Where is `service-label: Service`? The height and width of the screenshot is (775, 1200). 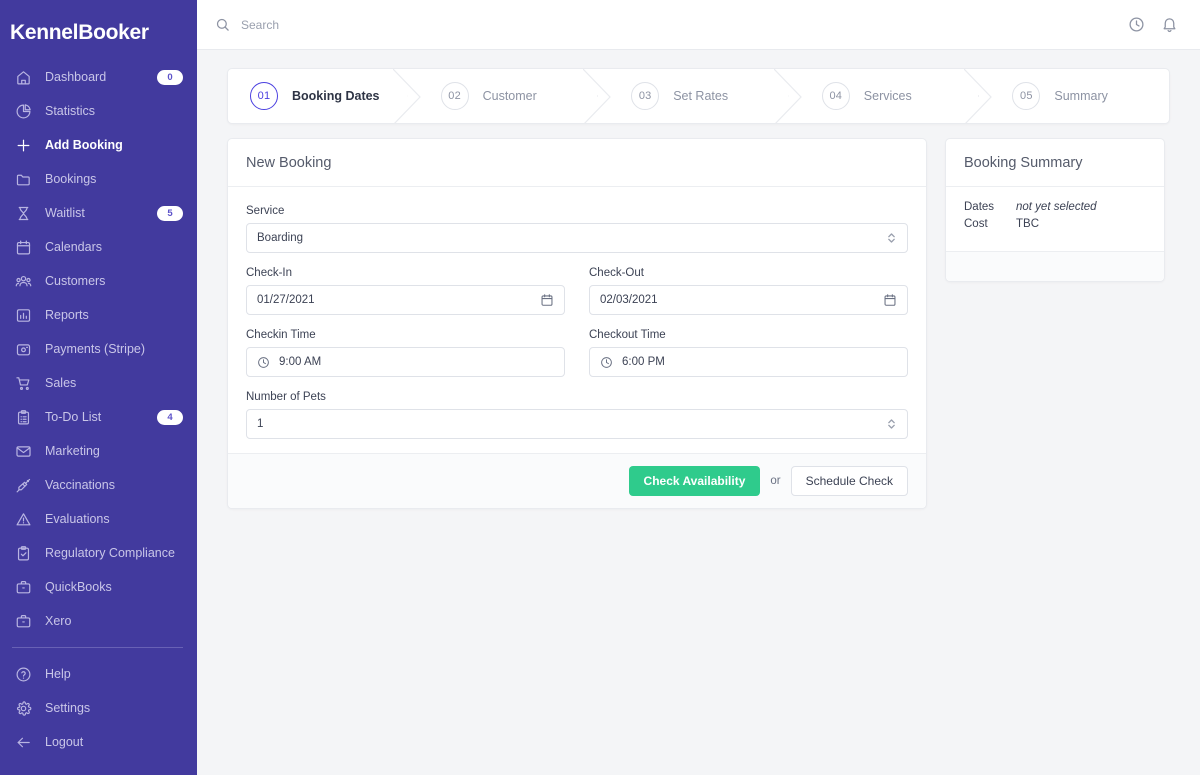 service-label: Service is located at coordinates (265, 211).